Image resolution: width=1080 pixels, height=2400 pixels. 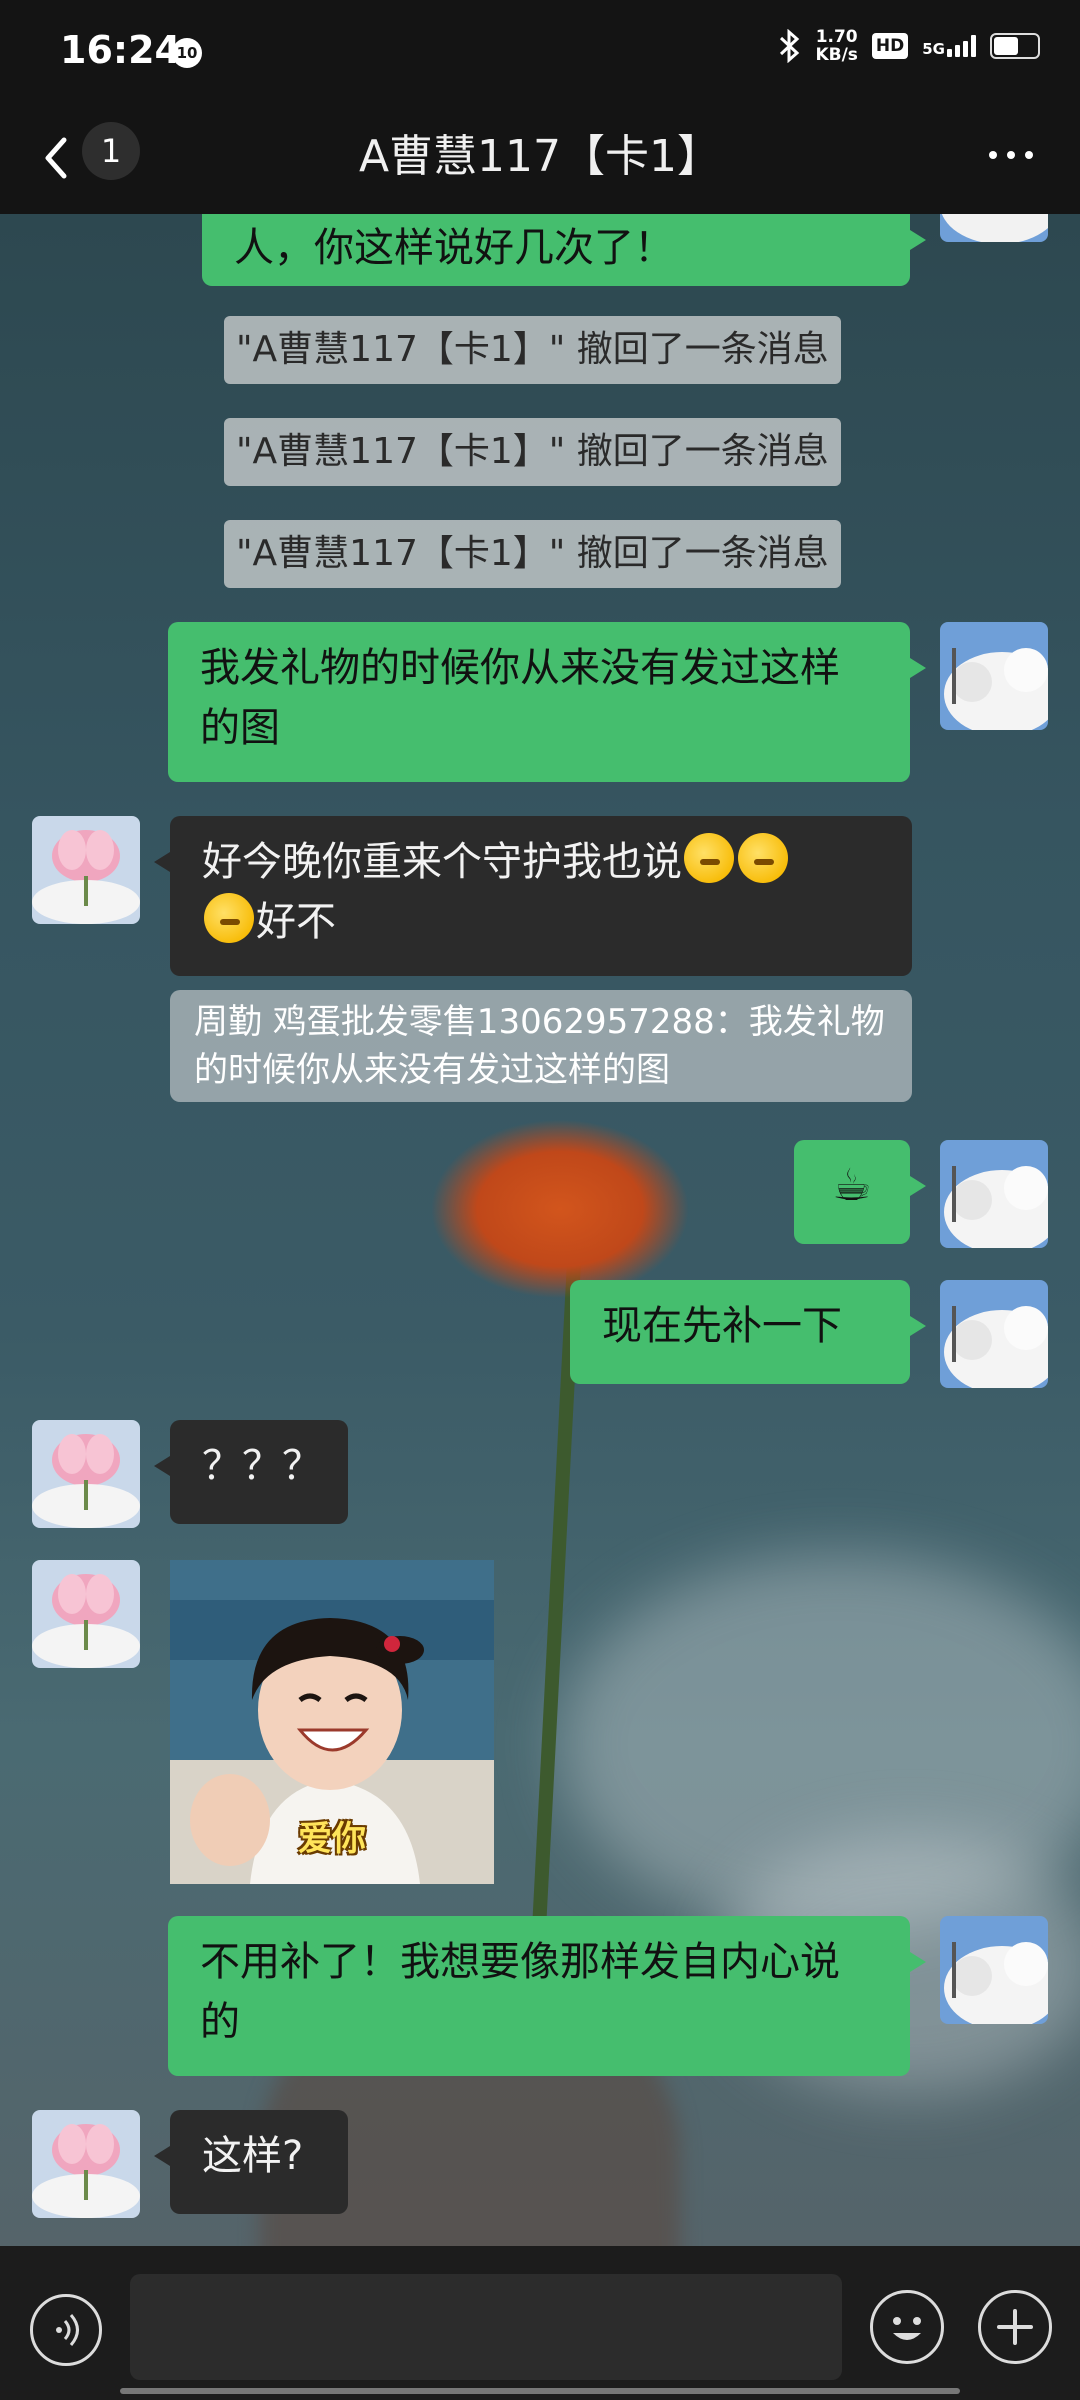 What do you see at coordinates (296, 922) in the screenshot?
I see `message-text-tail: 好不` at bounding box center [296, 922].